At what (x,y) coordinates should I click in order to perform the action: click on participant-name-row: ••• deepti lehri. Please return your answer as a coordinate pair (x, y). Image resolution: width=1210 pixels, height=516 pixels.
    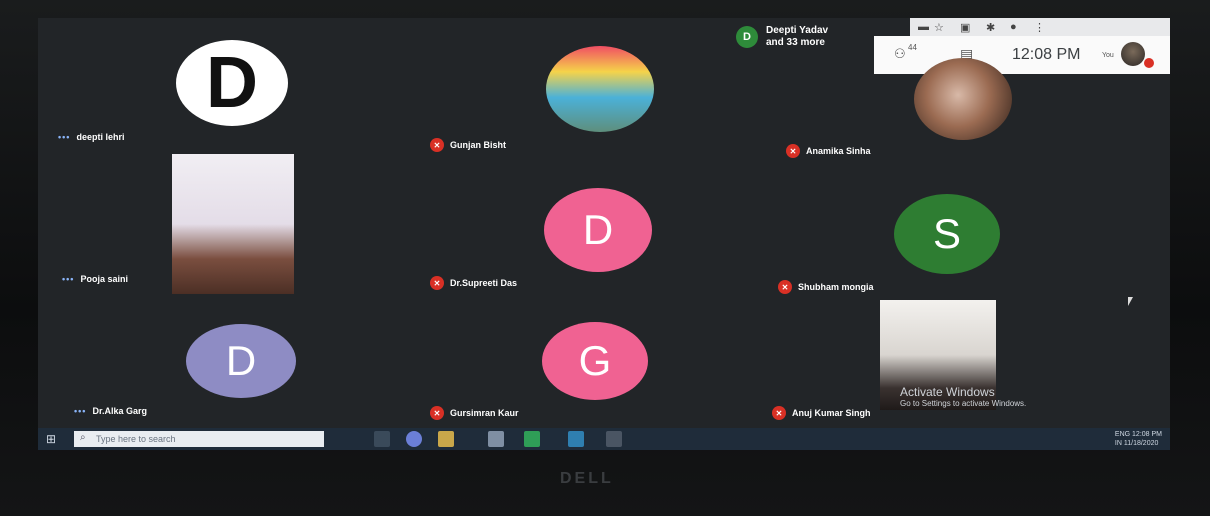
    Looking at the image, I should click on (91, 137).